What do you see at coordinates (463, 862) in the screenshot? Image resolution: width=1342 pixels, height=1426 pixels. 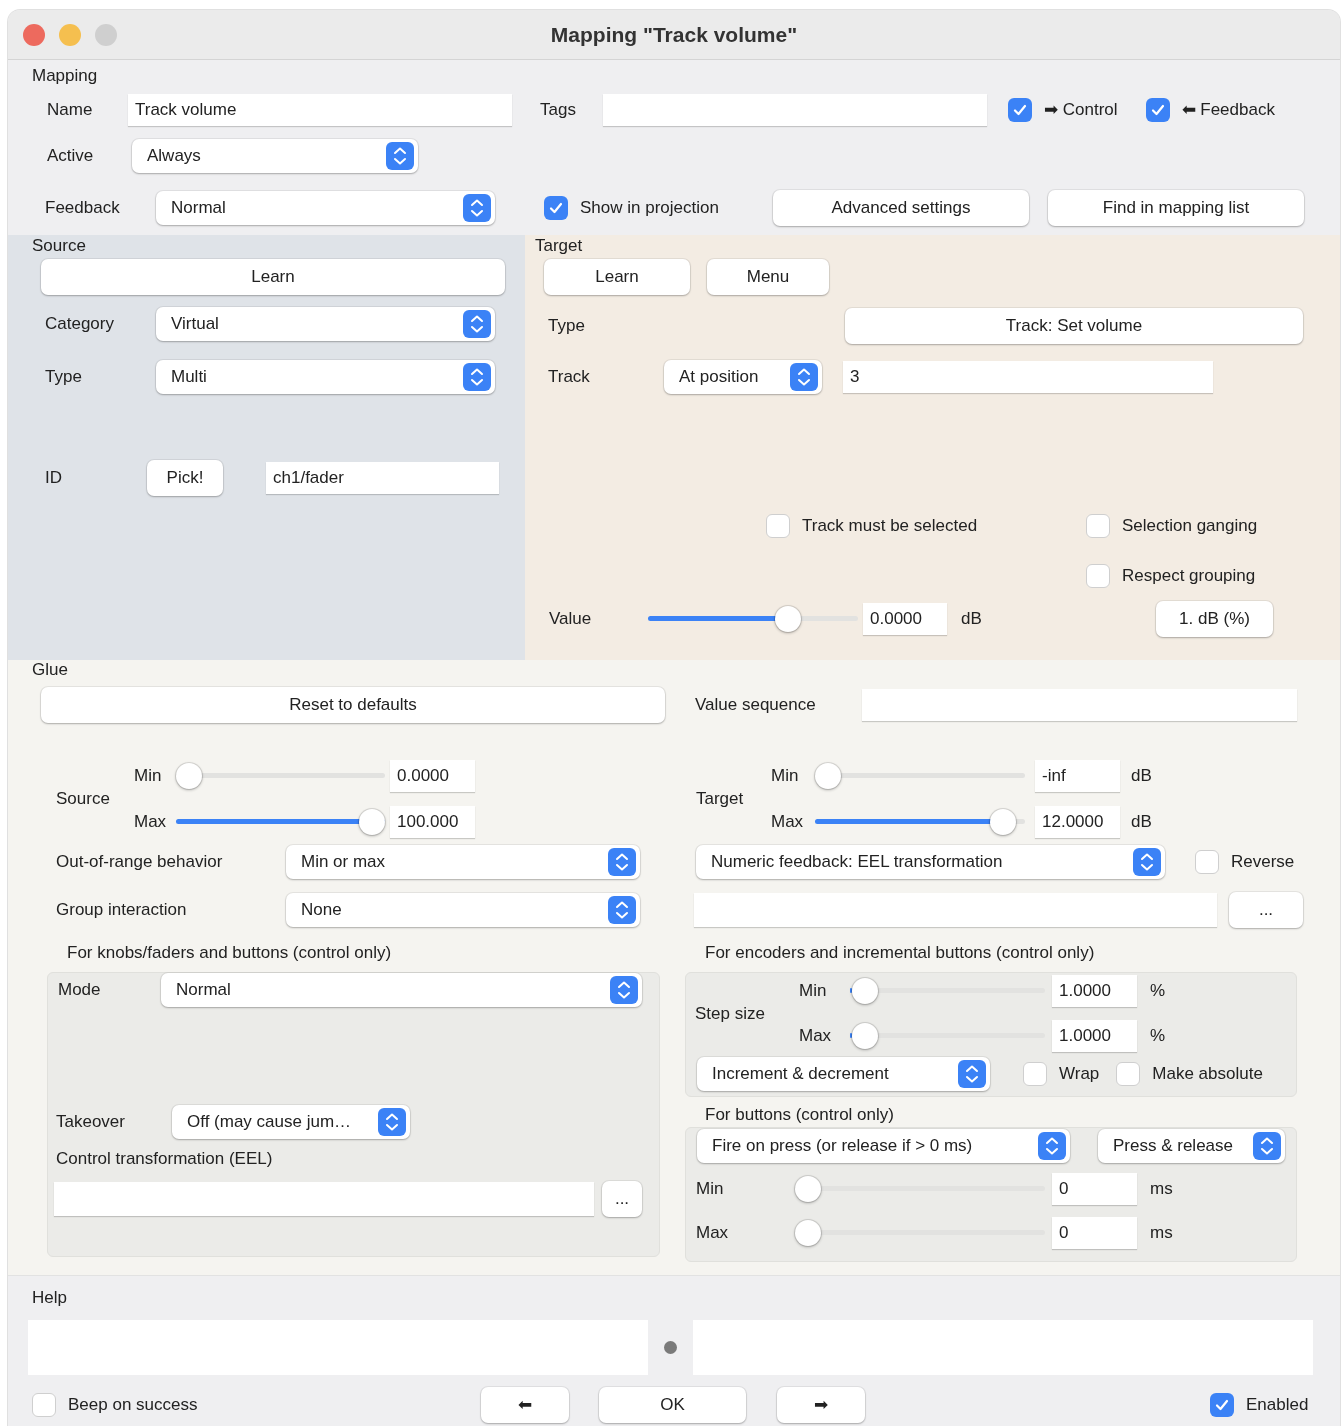 I see `dropdown: Min or max` at bounding box center [463, 862].